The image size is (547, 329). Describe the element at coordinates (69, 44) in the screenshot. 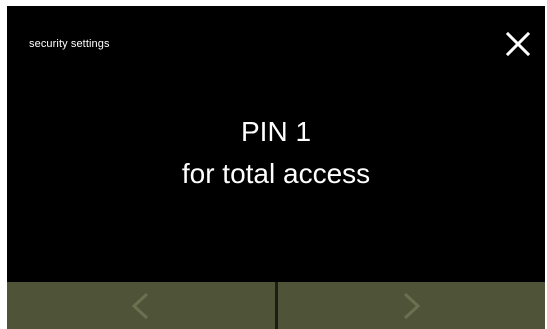

I see `page-title: security settings` at that location.